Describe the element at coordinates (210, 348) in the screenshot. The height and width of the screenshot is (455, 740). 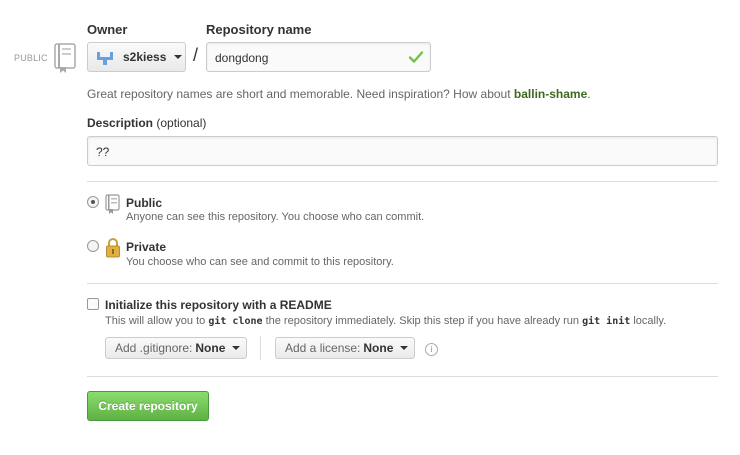
I see `gitignore-value: None` at that location.